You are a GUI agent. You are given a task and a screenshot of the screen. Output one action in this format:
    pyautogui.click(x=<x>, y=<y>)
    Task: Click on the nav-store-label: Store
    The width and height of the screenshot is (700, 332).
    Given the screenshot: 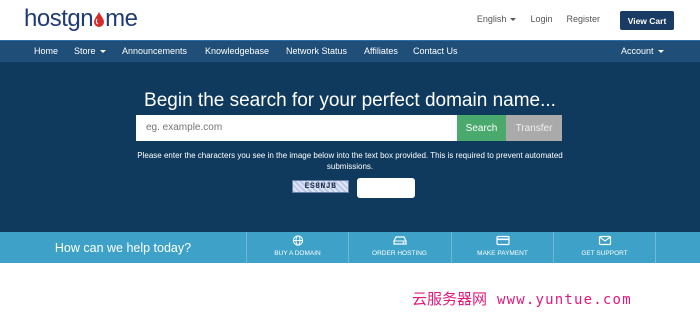 What is the action you would take?
    pyautogui.click(x=85, y=51)
    